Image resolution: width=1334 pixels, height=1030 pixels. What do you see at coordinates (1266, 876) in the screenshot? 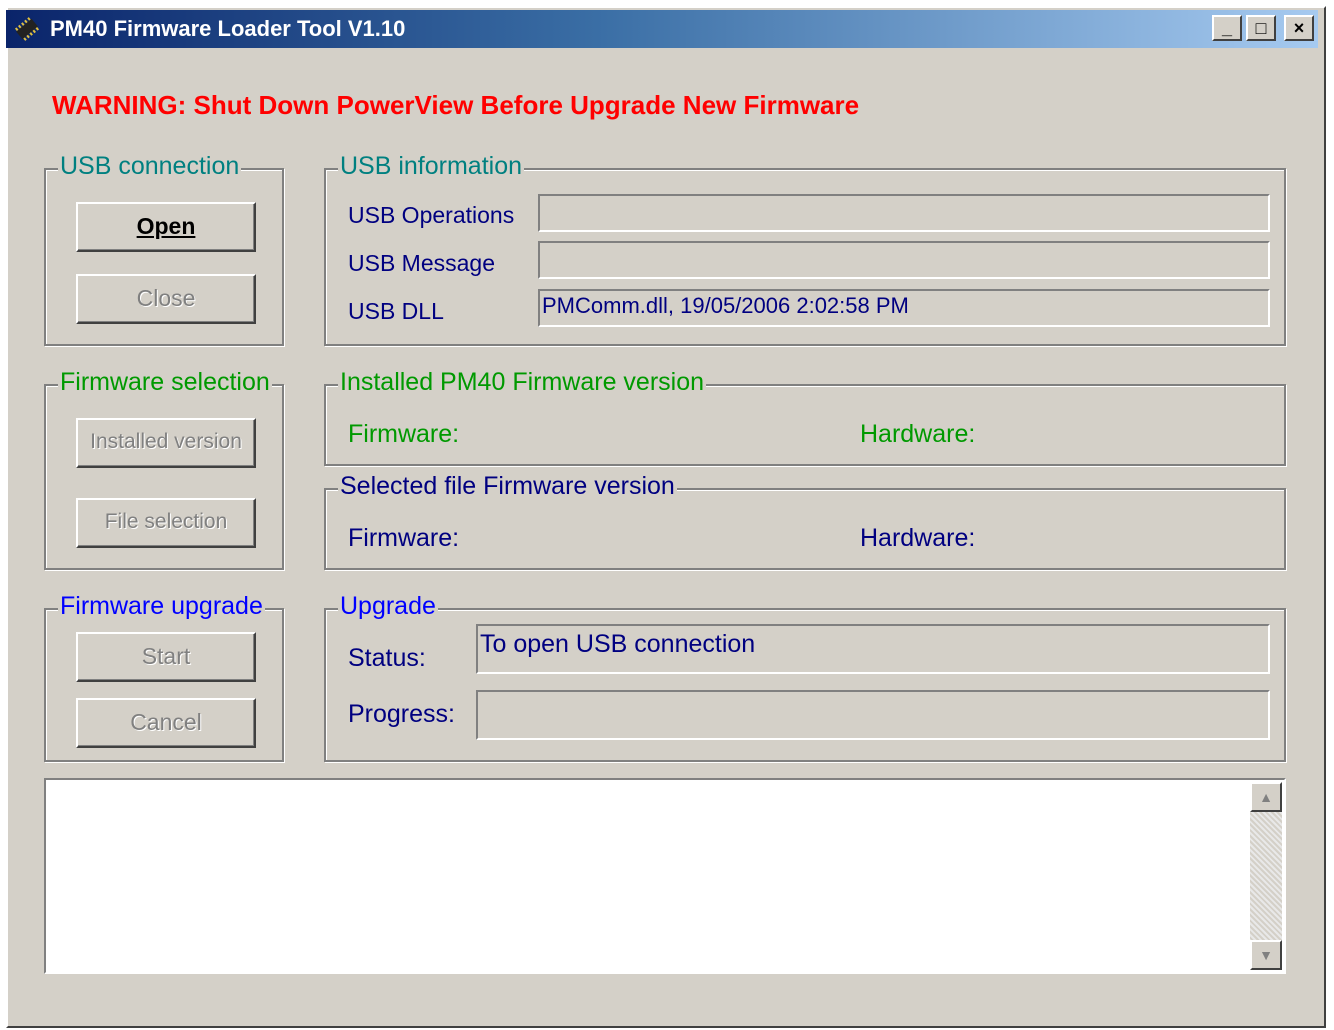
I see `log-scrollbar: ▲ ▼` at bounding box center [1266, 876].